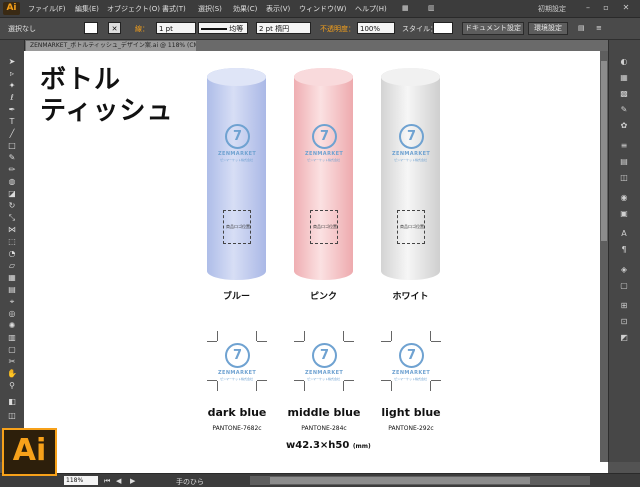 The width and height of the screenshot is (640, 487). Describe the element at coordinates (12, 253) in the screenshot. I see `shape-builder-icon: ◔` at that location.